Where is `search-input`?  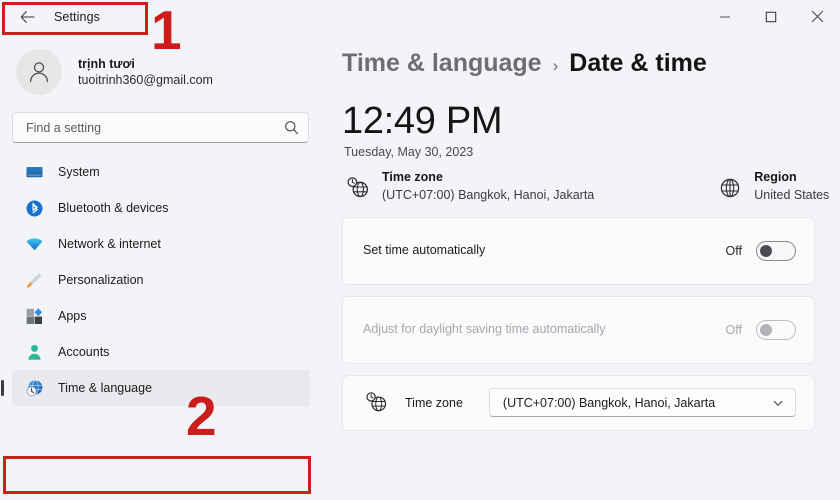
search-input is located at coordinates (143, 127).